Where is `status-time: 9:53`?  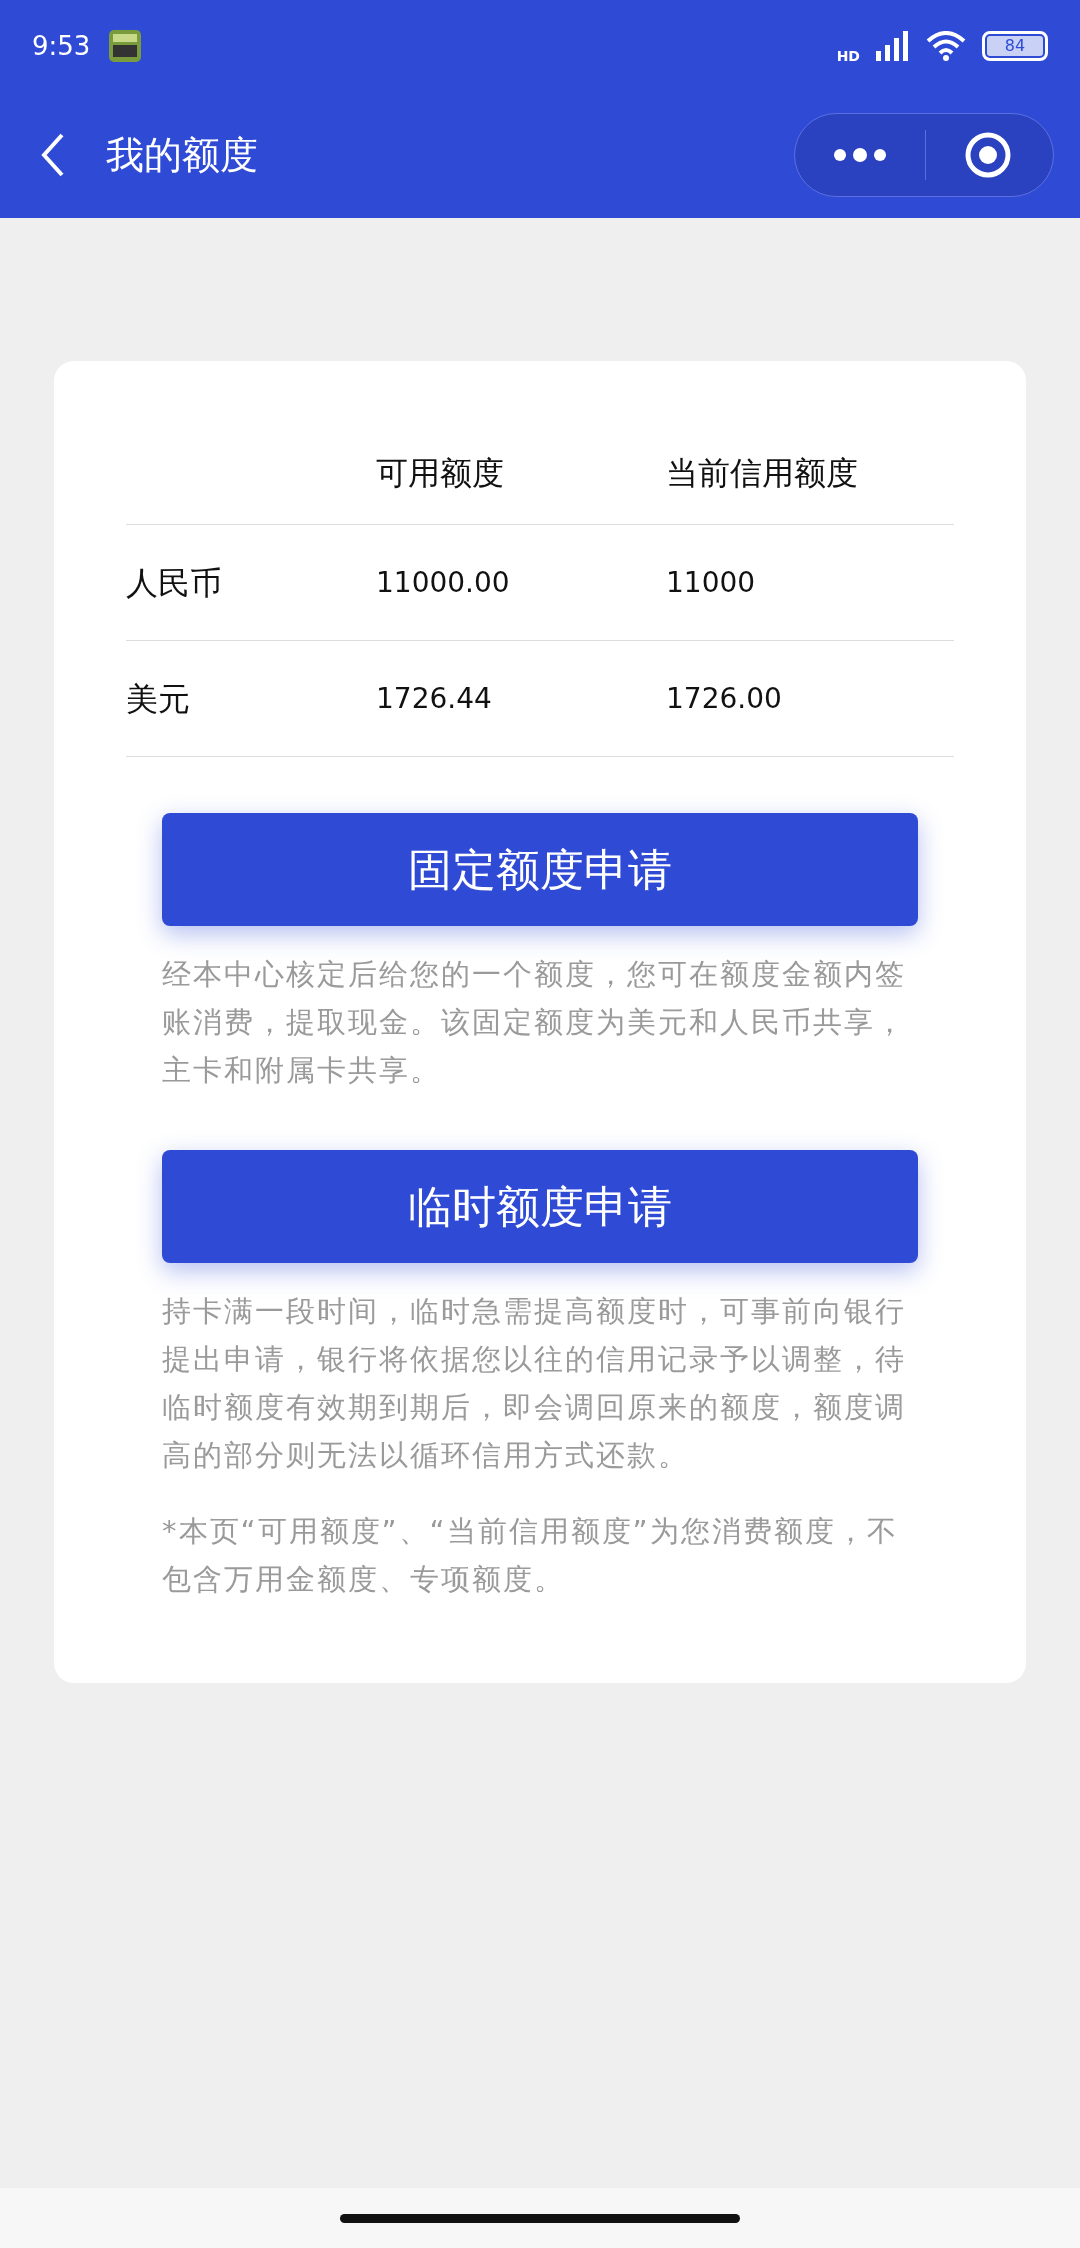 status-time: 9:53 is located at coordinates (61, 46).